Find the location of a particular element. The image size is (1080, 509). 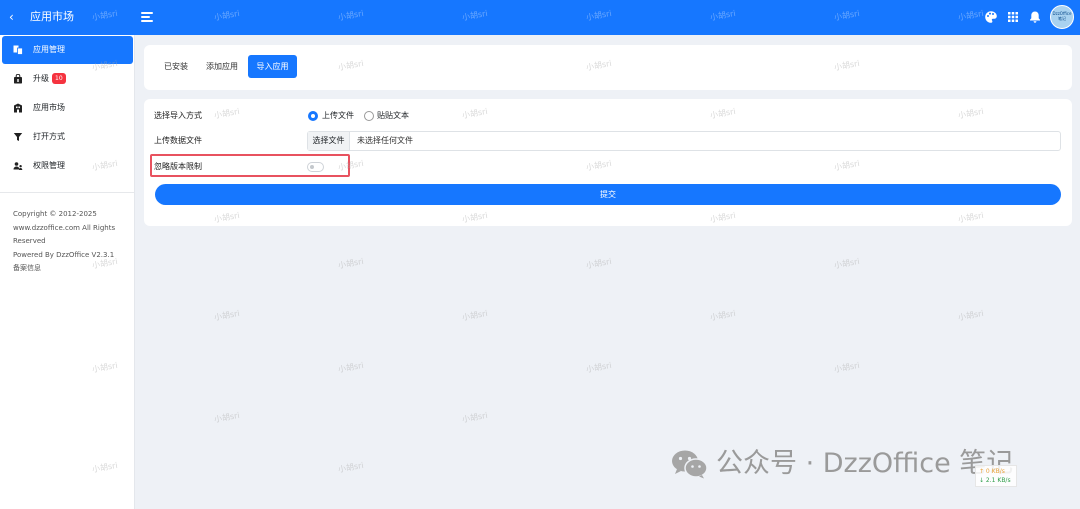

upload-file-radio is located at coordinates (313, 116).